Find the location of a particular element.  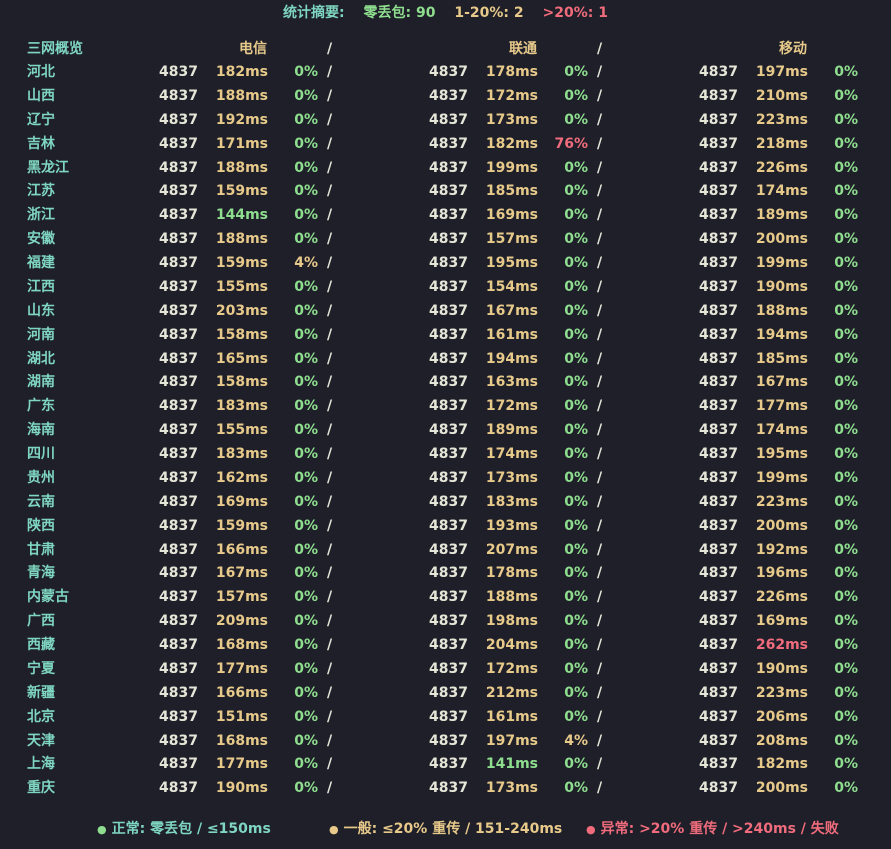

table-row: 四川 4837 183ms 0% / 4837 174ms 0% / 4837 195ms 0% is located at coordinates (445, 455).